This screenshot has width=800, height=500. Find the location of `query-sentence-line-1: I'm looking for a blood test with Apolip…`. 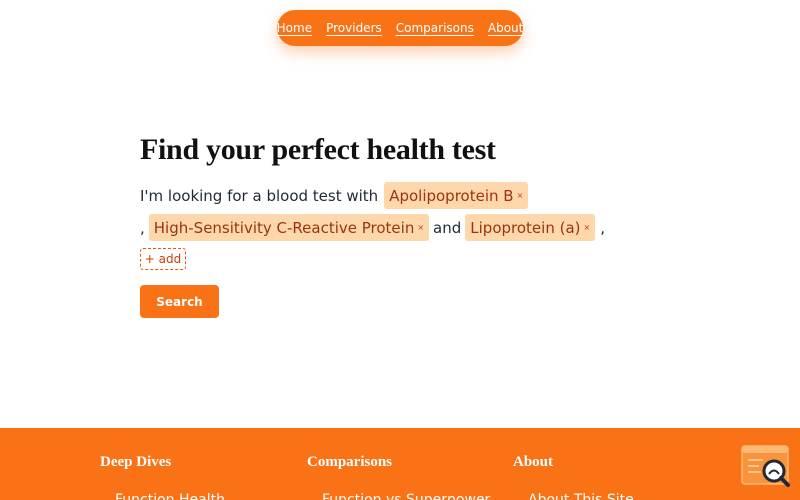

query-sentence-line-1: I'm looking for a blood test with Apolip… is located at coordinates (334, 195).